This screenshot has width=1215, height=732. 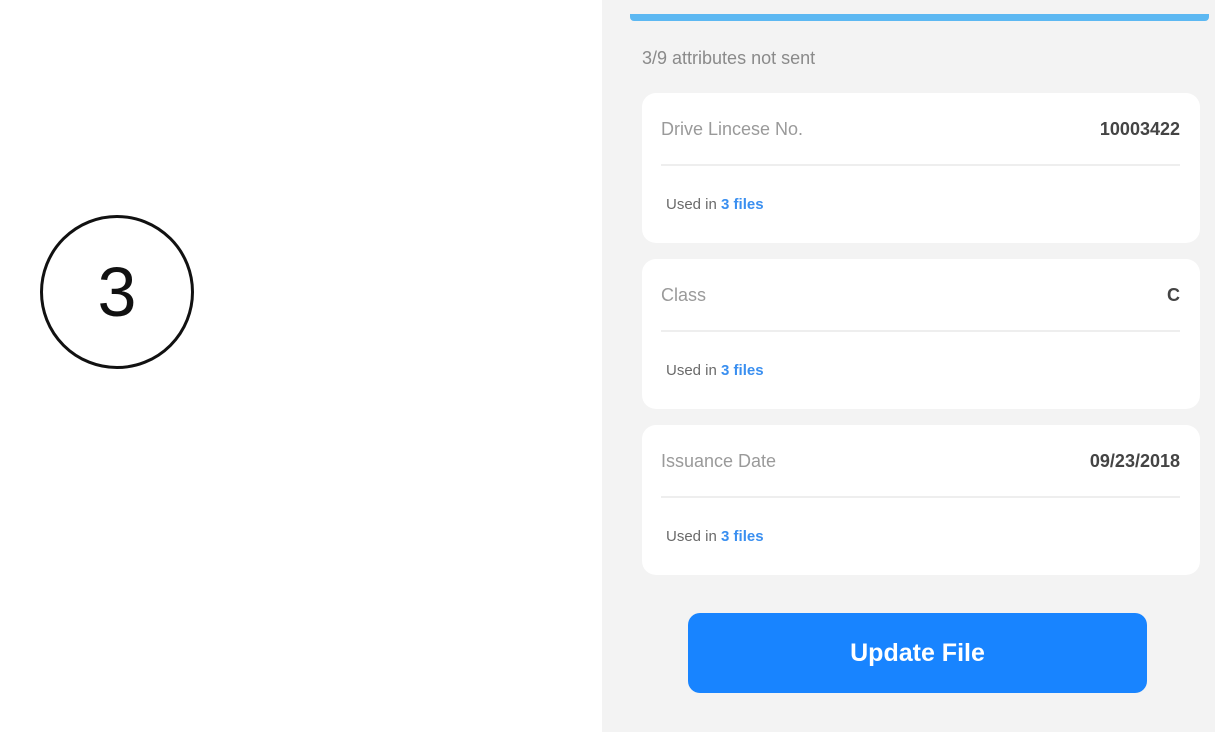 What do you see at coordinates (1173, 295) in the screenshot?
I see `attribute-value: C` at bounding box center [1173, 295].